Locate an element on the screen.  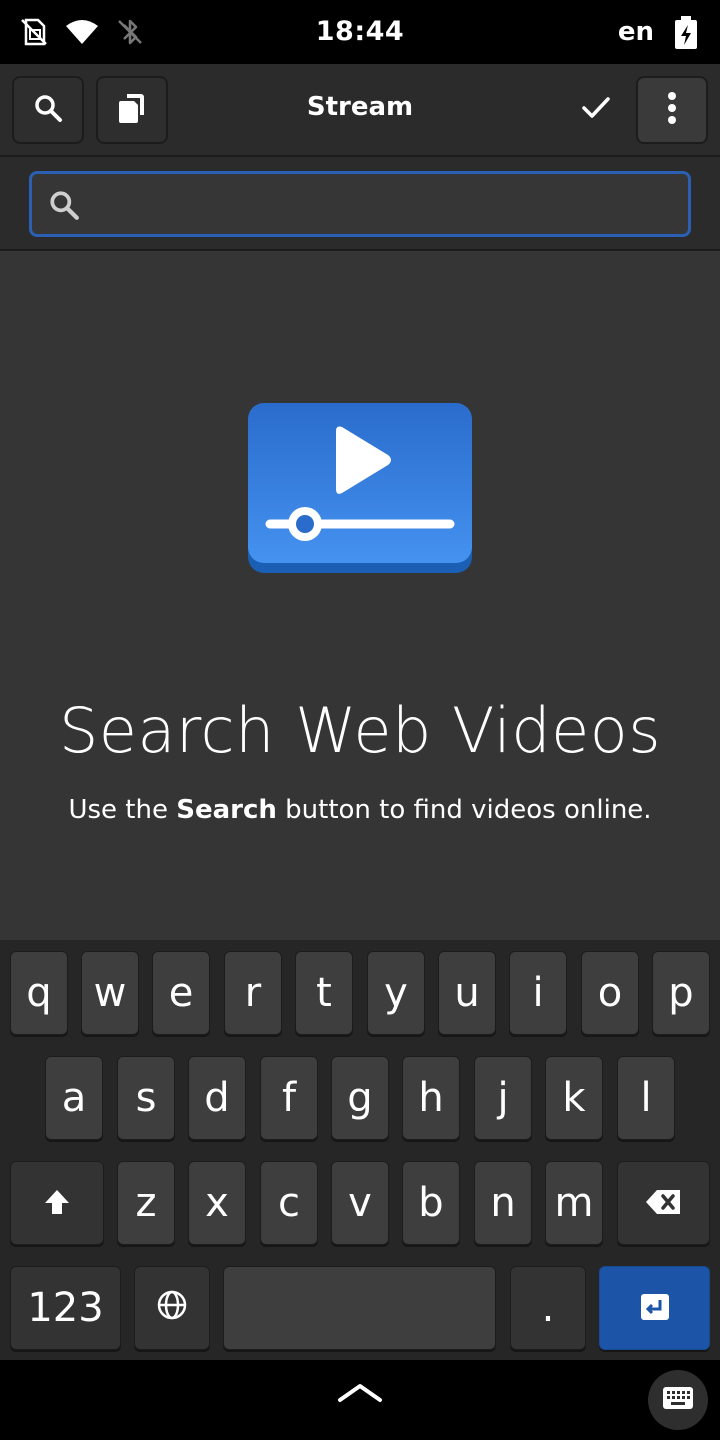
search-input is located at coordinates (388, 204).